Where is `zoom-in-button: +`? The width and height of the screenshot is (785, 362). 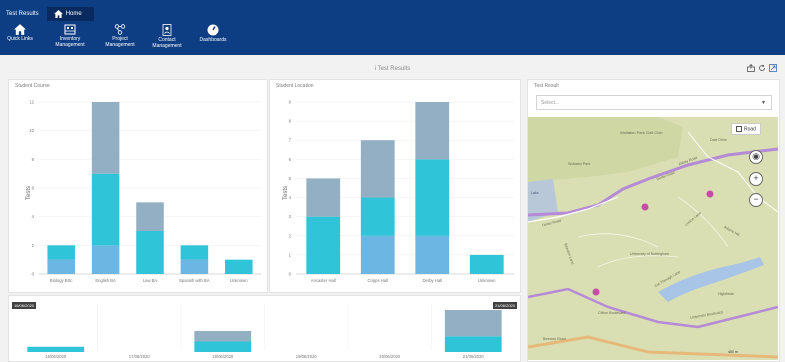
zoom-in-button: + is located at coordinates (756, 179).